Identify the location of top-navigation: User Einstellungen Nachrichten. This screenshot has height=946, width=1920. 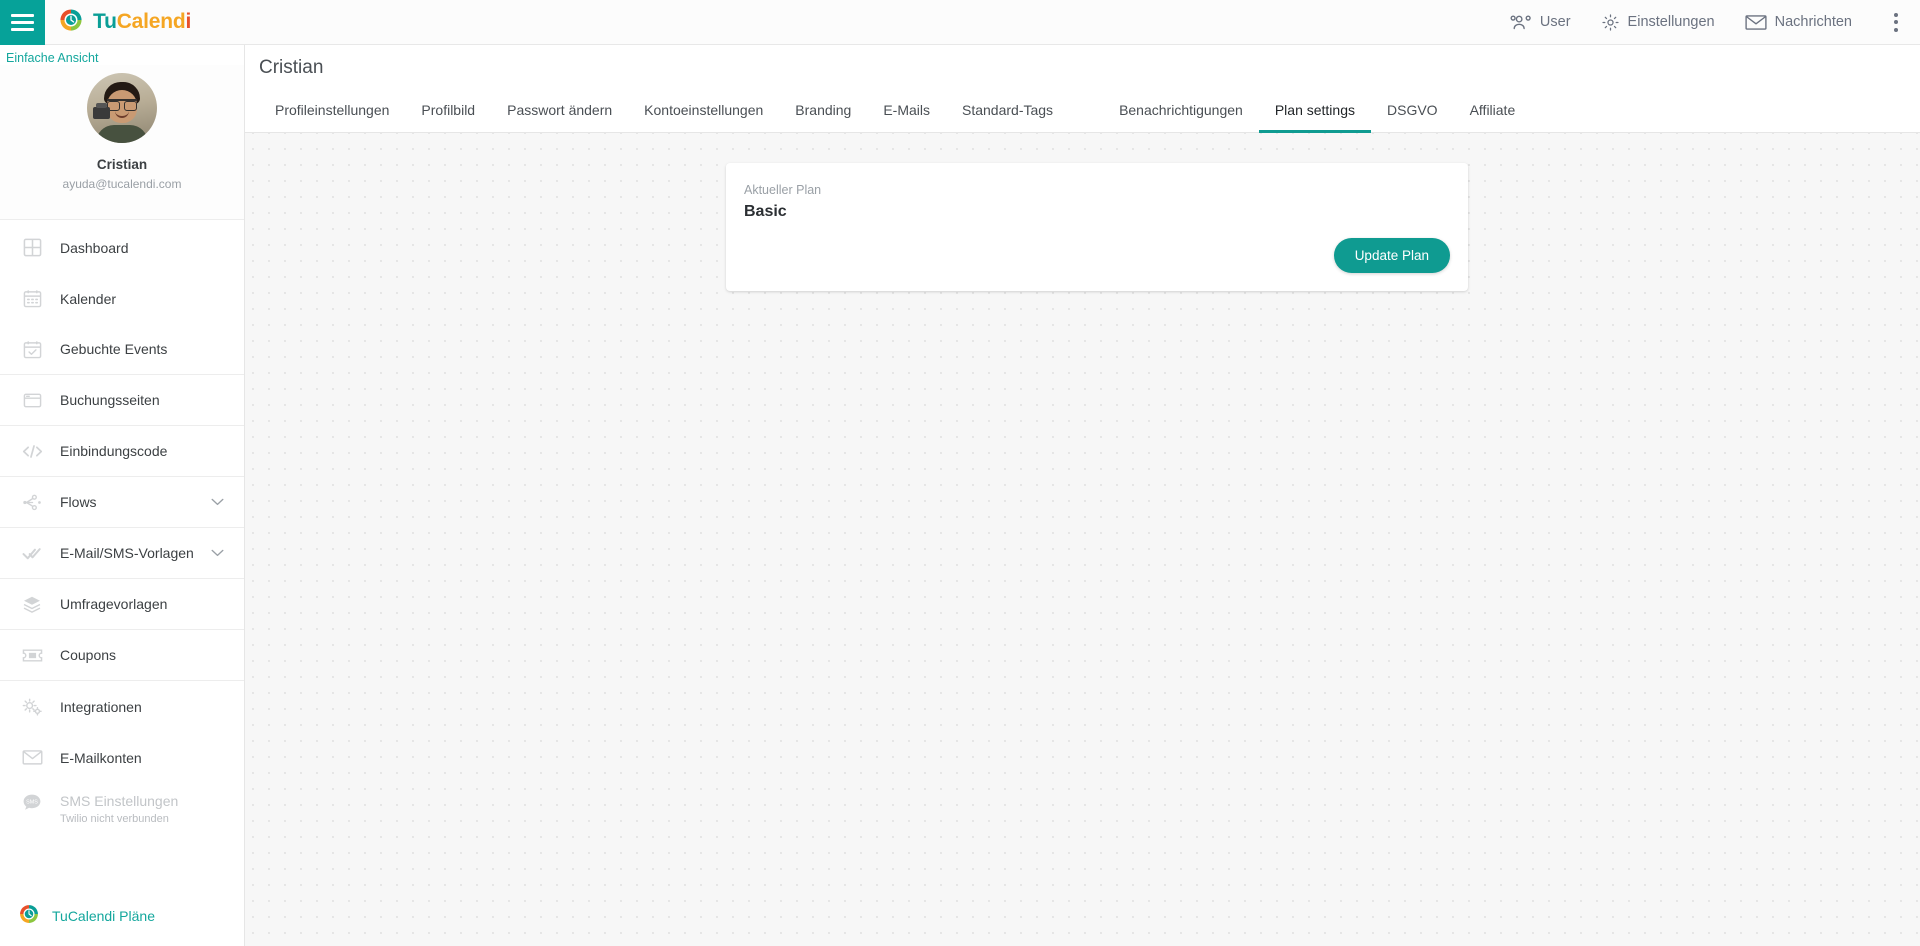
(1715, 22).